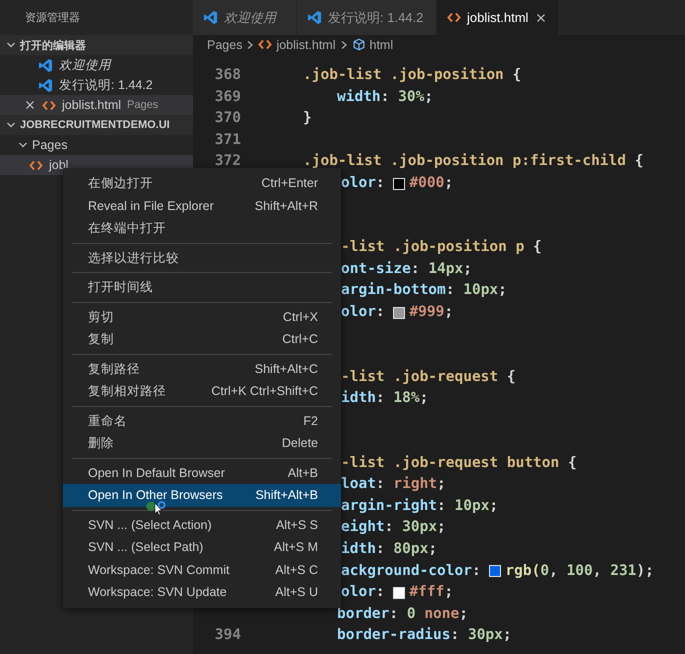  Describe the element at coordinates (106, 85) in the screenshot. I see `file-name: 发行说明: 1.44.2` at that location.